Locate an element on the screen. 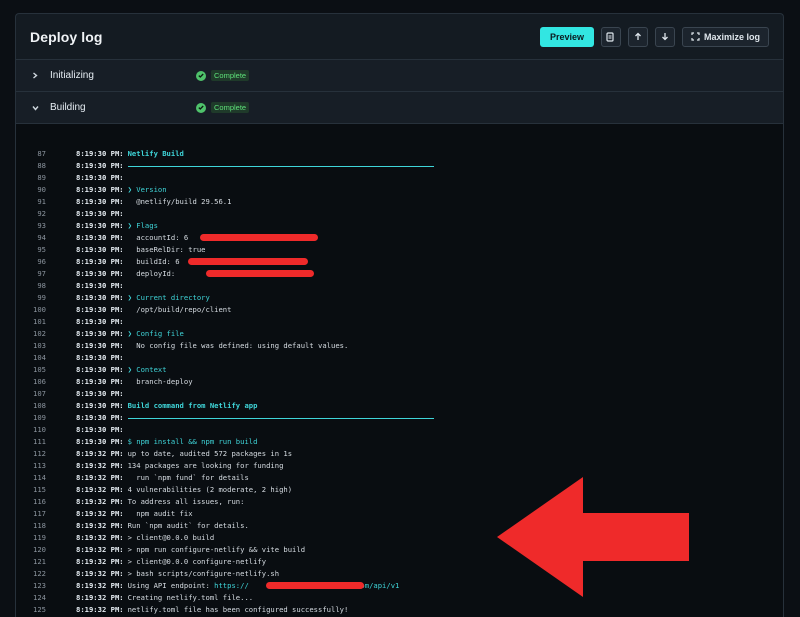  log-message: @netlify/build 29.56.1 is located at coordinates (179, 201).